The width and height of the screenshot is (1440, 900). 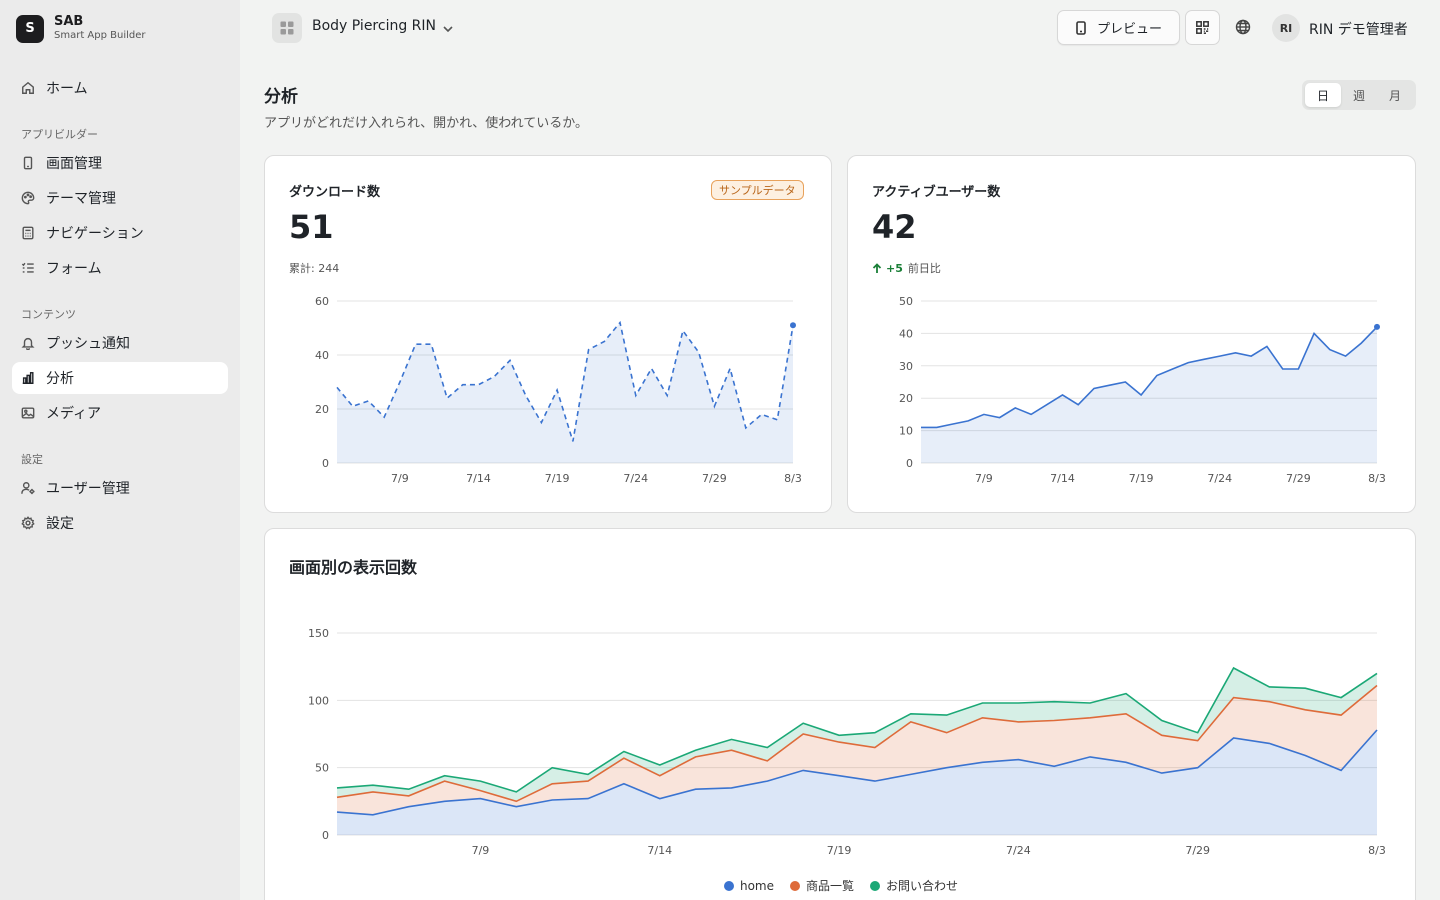 What do you see at coordinates (120, 378) in the screenshot?
I see `sidebar-item-analytics: 分析` at bounding box center [120, 378].